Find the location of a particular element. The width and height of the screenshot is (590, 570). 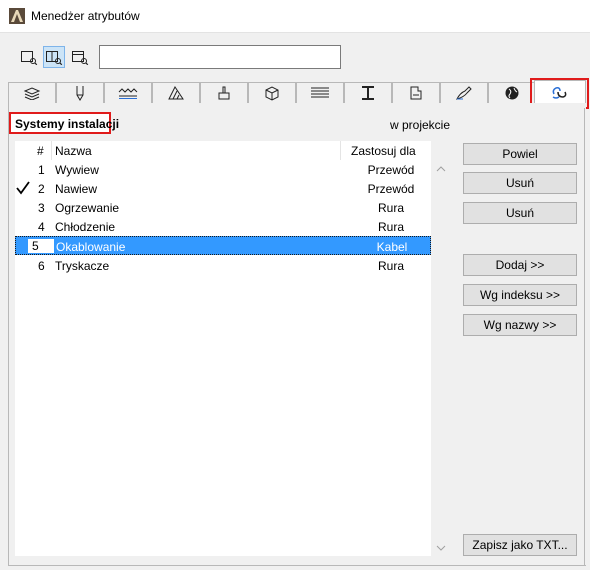

row-name: Ogrzewanie is located at coordinates (87, 208).